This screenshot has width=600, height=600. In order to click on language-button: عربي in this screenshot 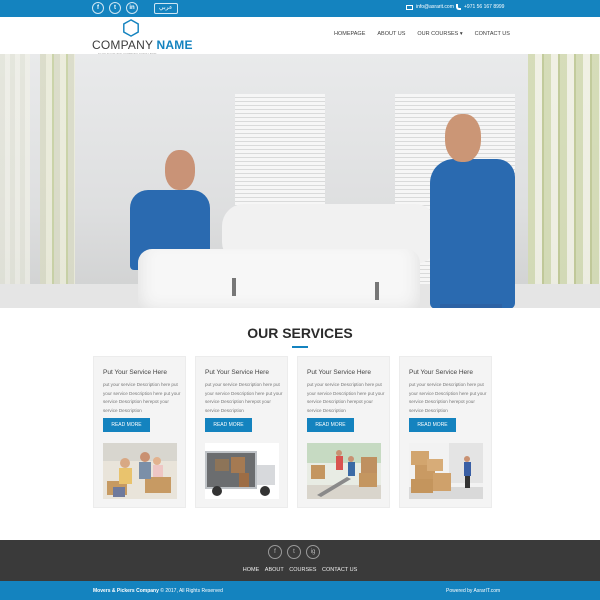, I will do `click(166, 8)`.